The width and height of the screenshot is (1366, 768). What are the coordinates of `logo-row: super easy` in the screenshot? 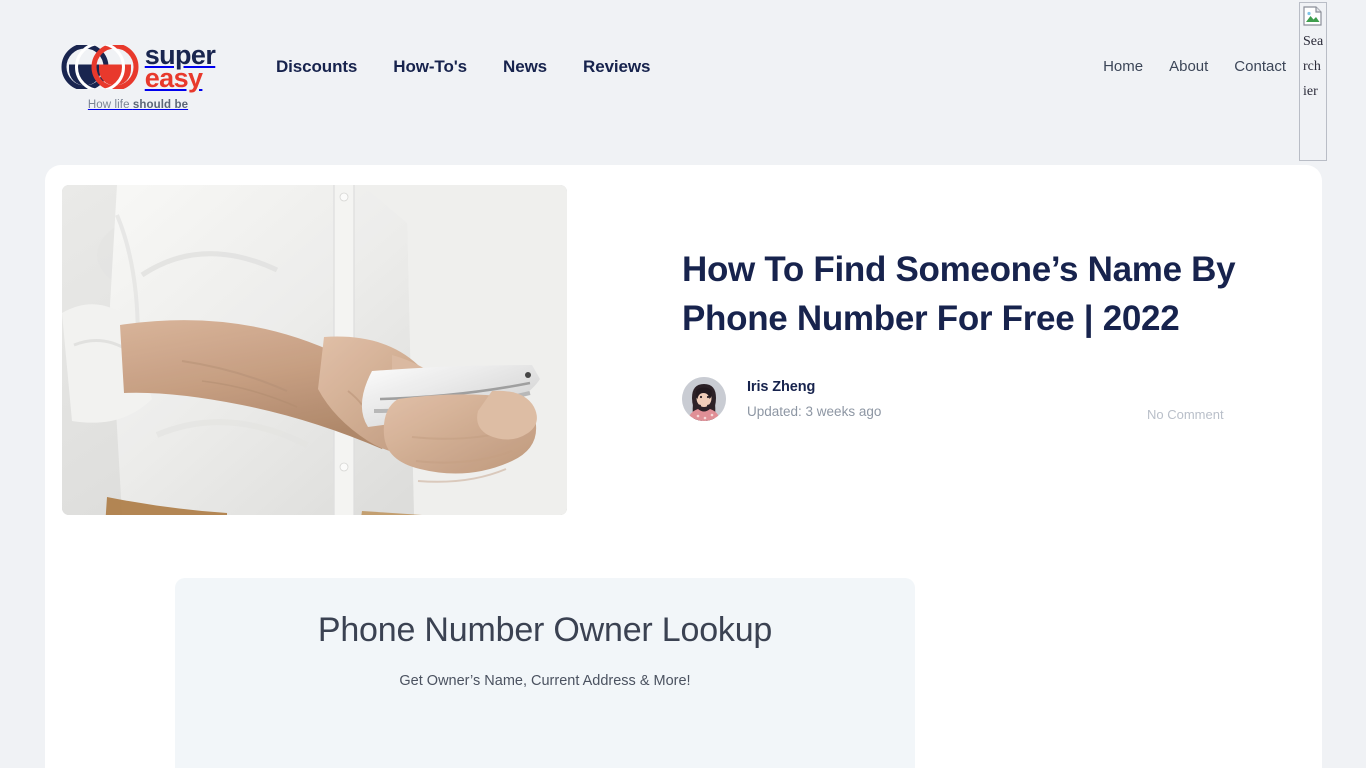 It's located at (138, 67).